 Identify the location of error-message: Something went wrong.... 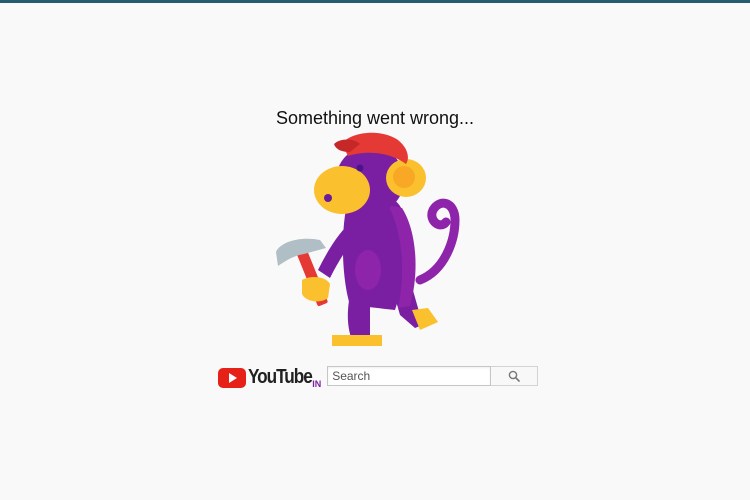
(375, 118).